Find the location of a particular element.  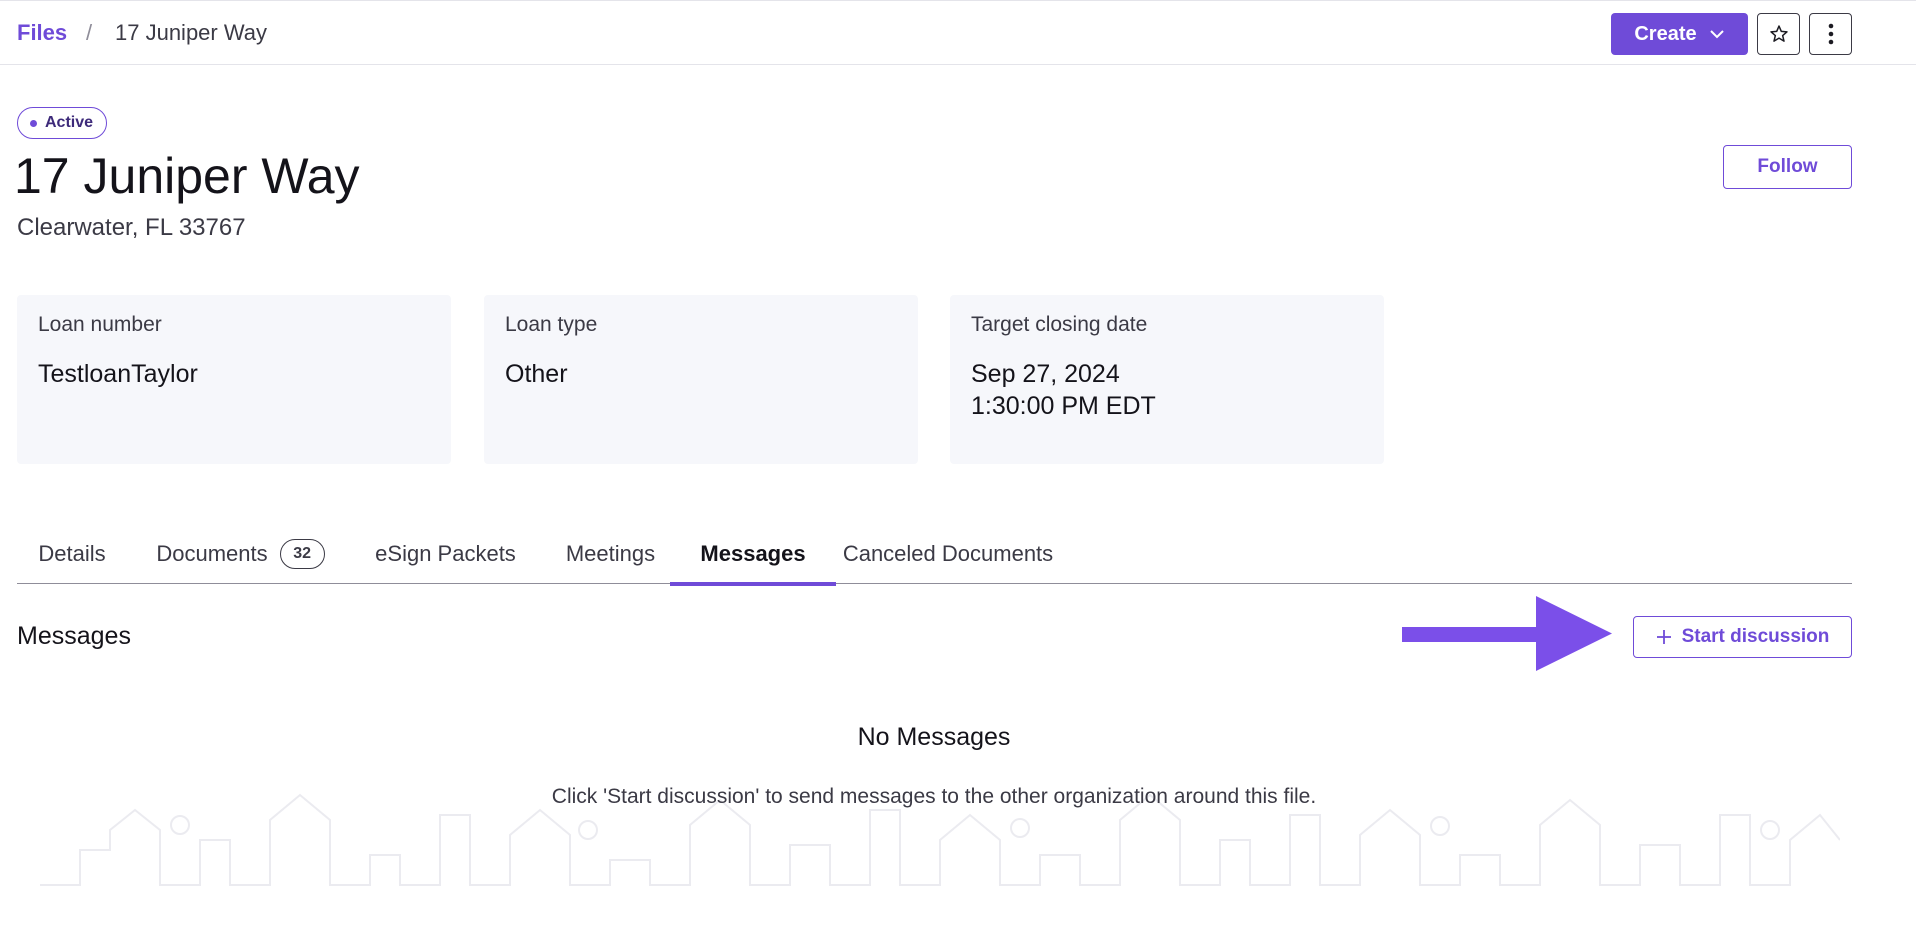

breadcrumb-files-link: Files is located at coordinates (42, 33).